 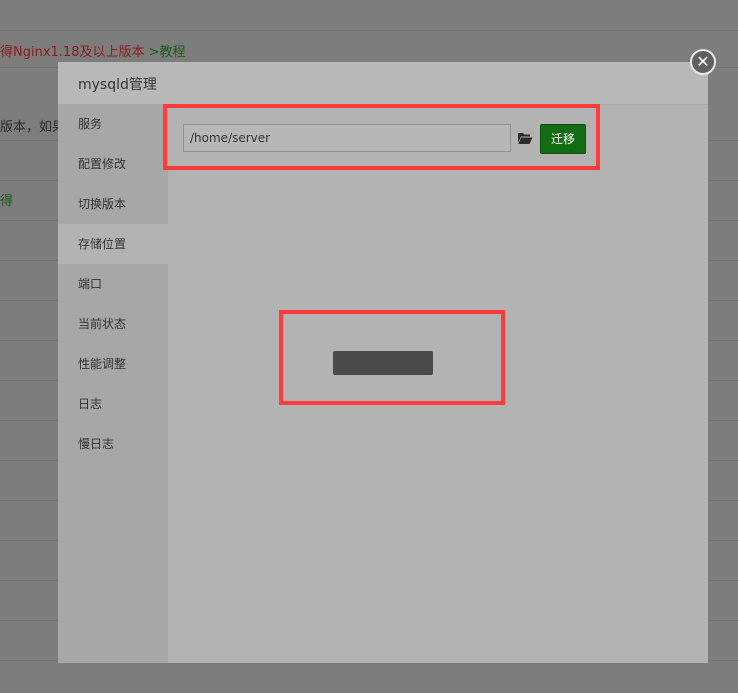 I want to click on sidebar-item-config: 配置修改, so click(x=113, y=164).